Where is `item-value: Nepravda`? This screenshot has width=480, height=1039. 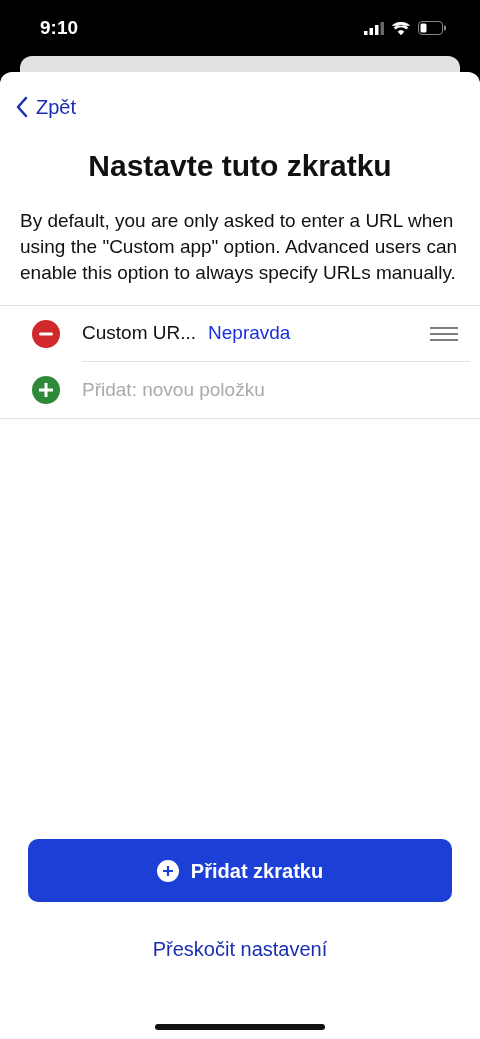 item-value: Nepravda is located at coordinates (249, 333).